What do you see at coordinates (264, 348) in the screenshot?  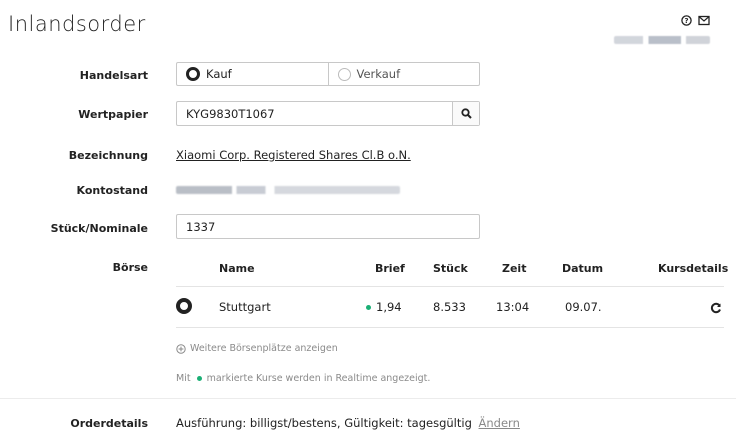 I see `more-exchanges-label: Weitere Börsenplätze anzeigen` at bounding box center [264, 348].